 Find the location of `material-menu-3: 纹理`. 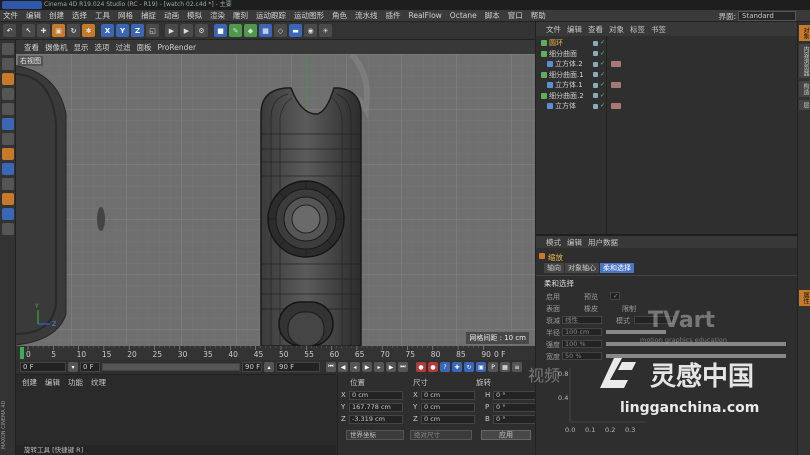

material-menu-3: 纹理 is located at coordinates (98, 382).